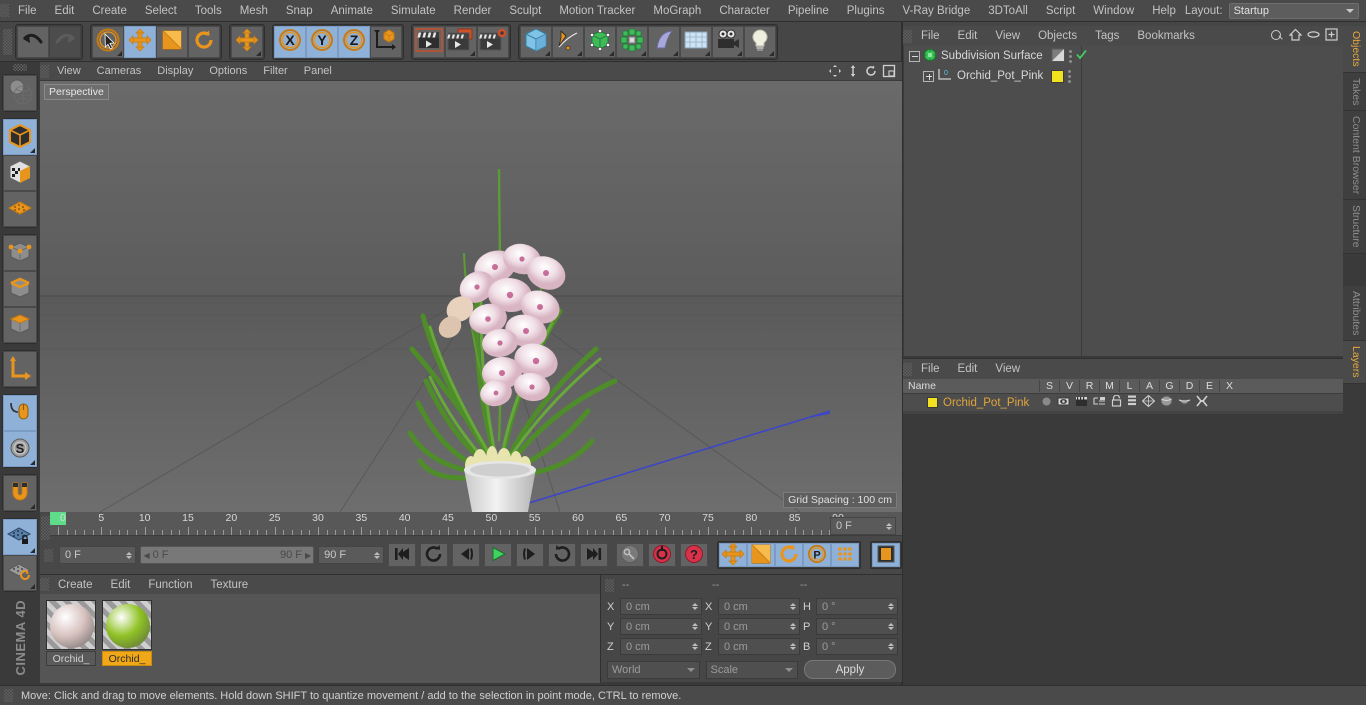  Describe the element at coordinates (402, 555) in the screenshot. I see `go-to-start-button` at that location.